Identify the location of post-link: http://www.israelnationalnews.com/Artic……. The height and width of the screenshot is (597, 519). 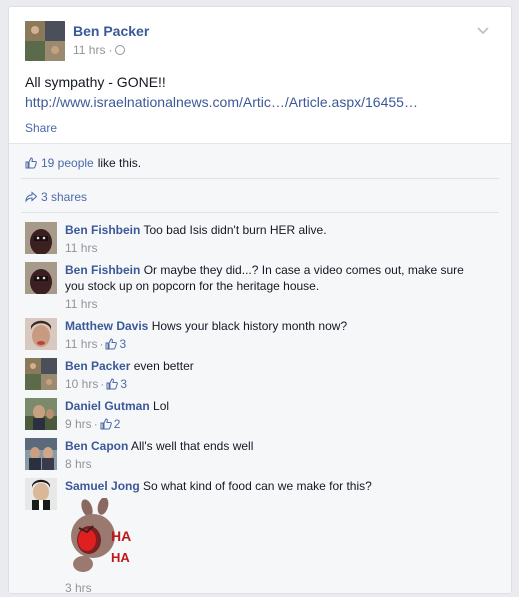
(221, 102).